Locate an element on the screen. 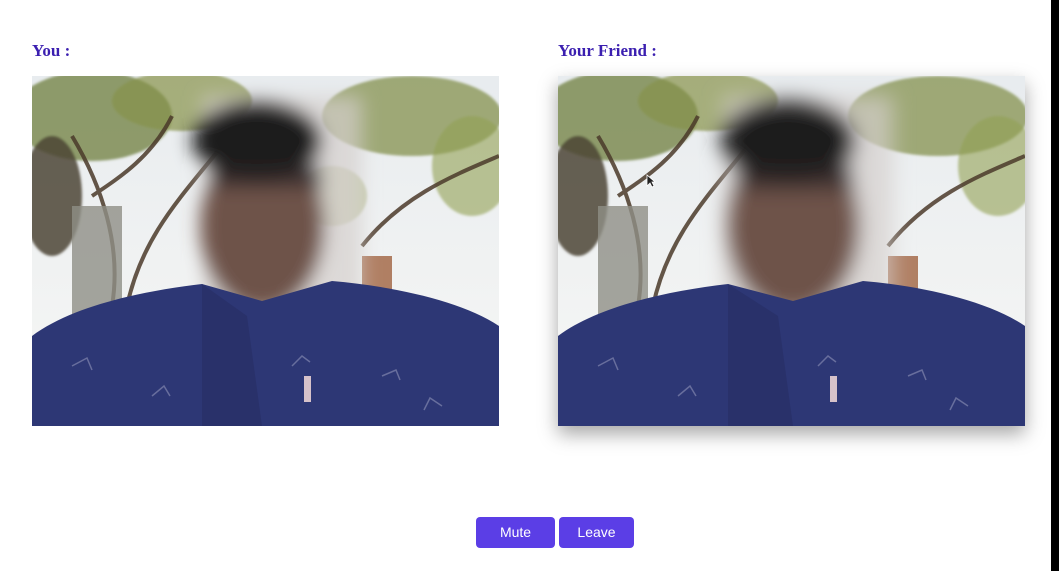 The width and height of the screenshot is (1059, 571). local-video-label: You : is located at coordinates (51, 50).